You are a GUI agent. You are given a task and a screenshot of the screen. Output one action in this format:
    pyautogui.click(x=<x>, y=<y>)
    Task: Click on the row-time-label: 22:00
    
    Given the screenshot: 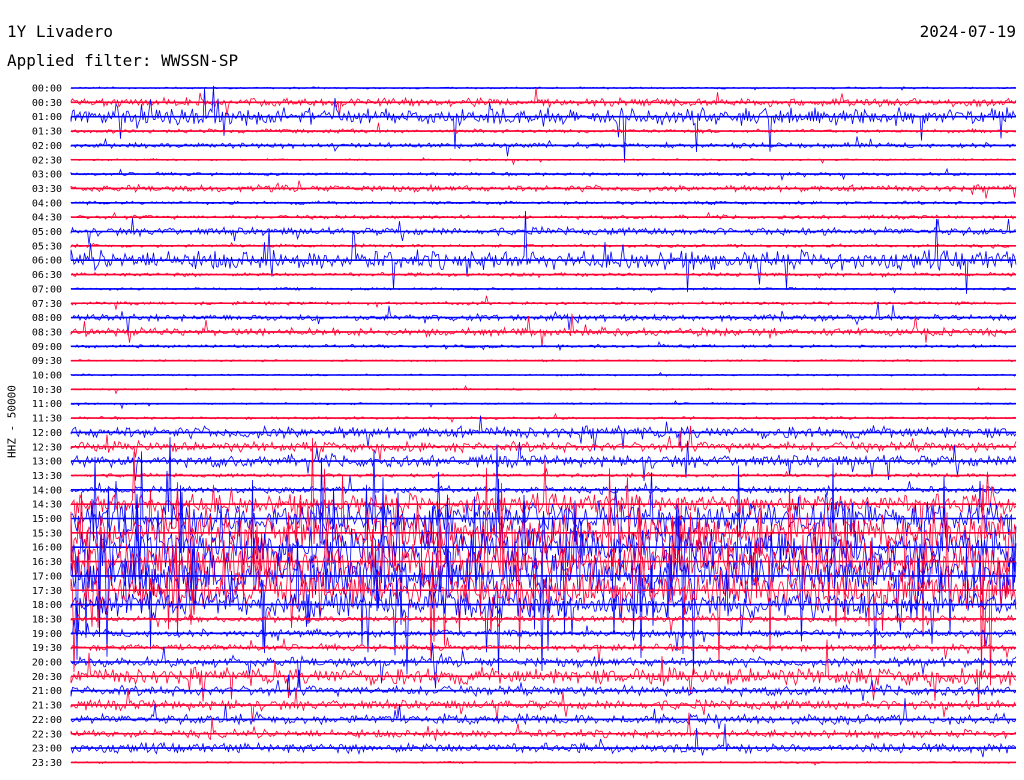 What is the action you would take?
    pyautogui.click(x=47, y=720)
    